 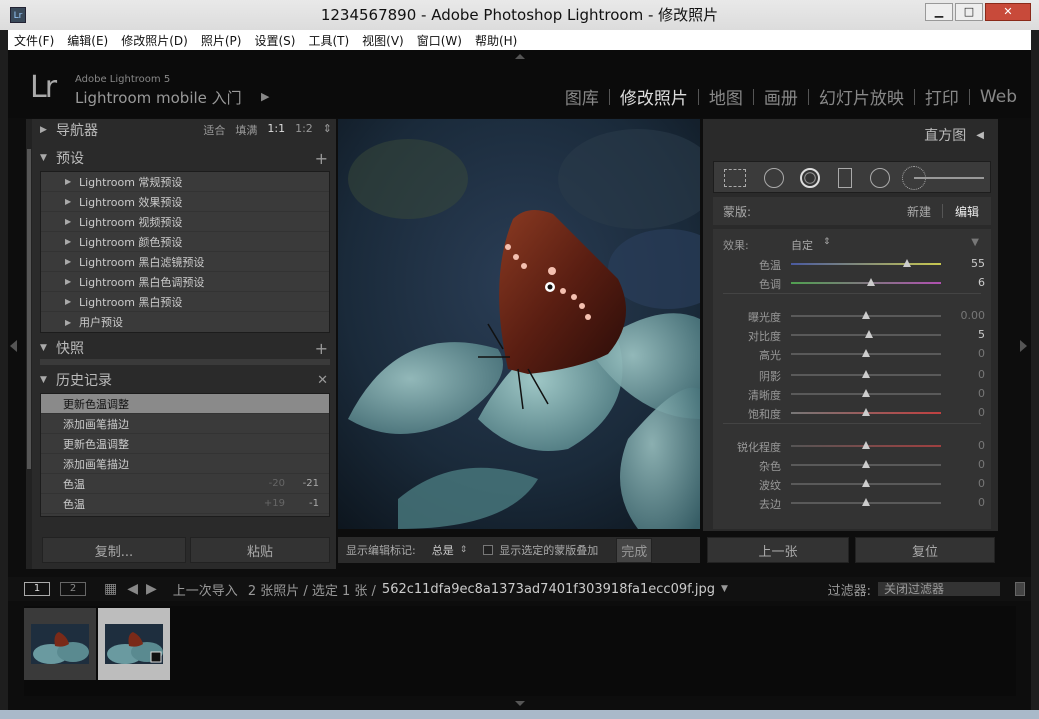 What do you see at coordinates (87, 40) in the screenshot?
I see `menu-edit: 编辑(E)` at bounding box center [87, 40].